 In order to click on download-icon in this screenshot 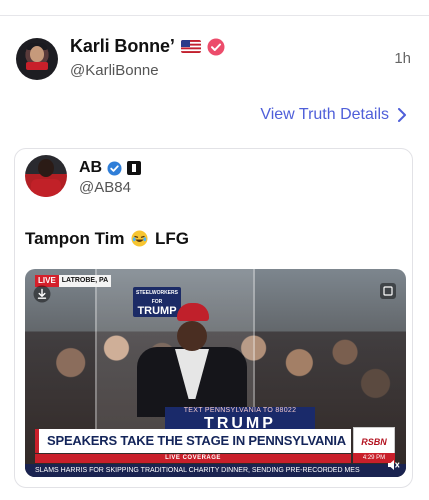, I will do `click(42, 294)`.